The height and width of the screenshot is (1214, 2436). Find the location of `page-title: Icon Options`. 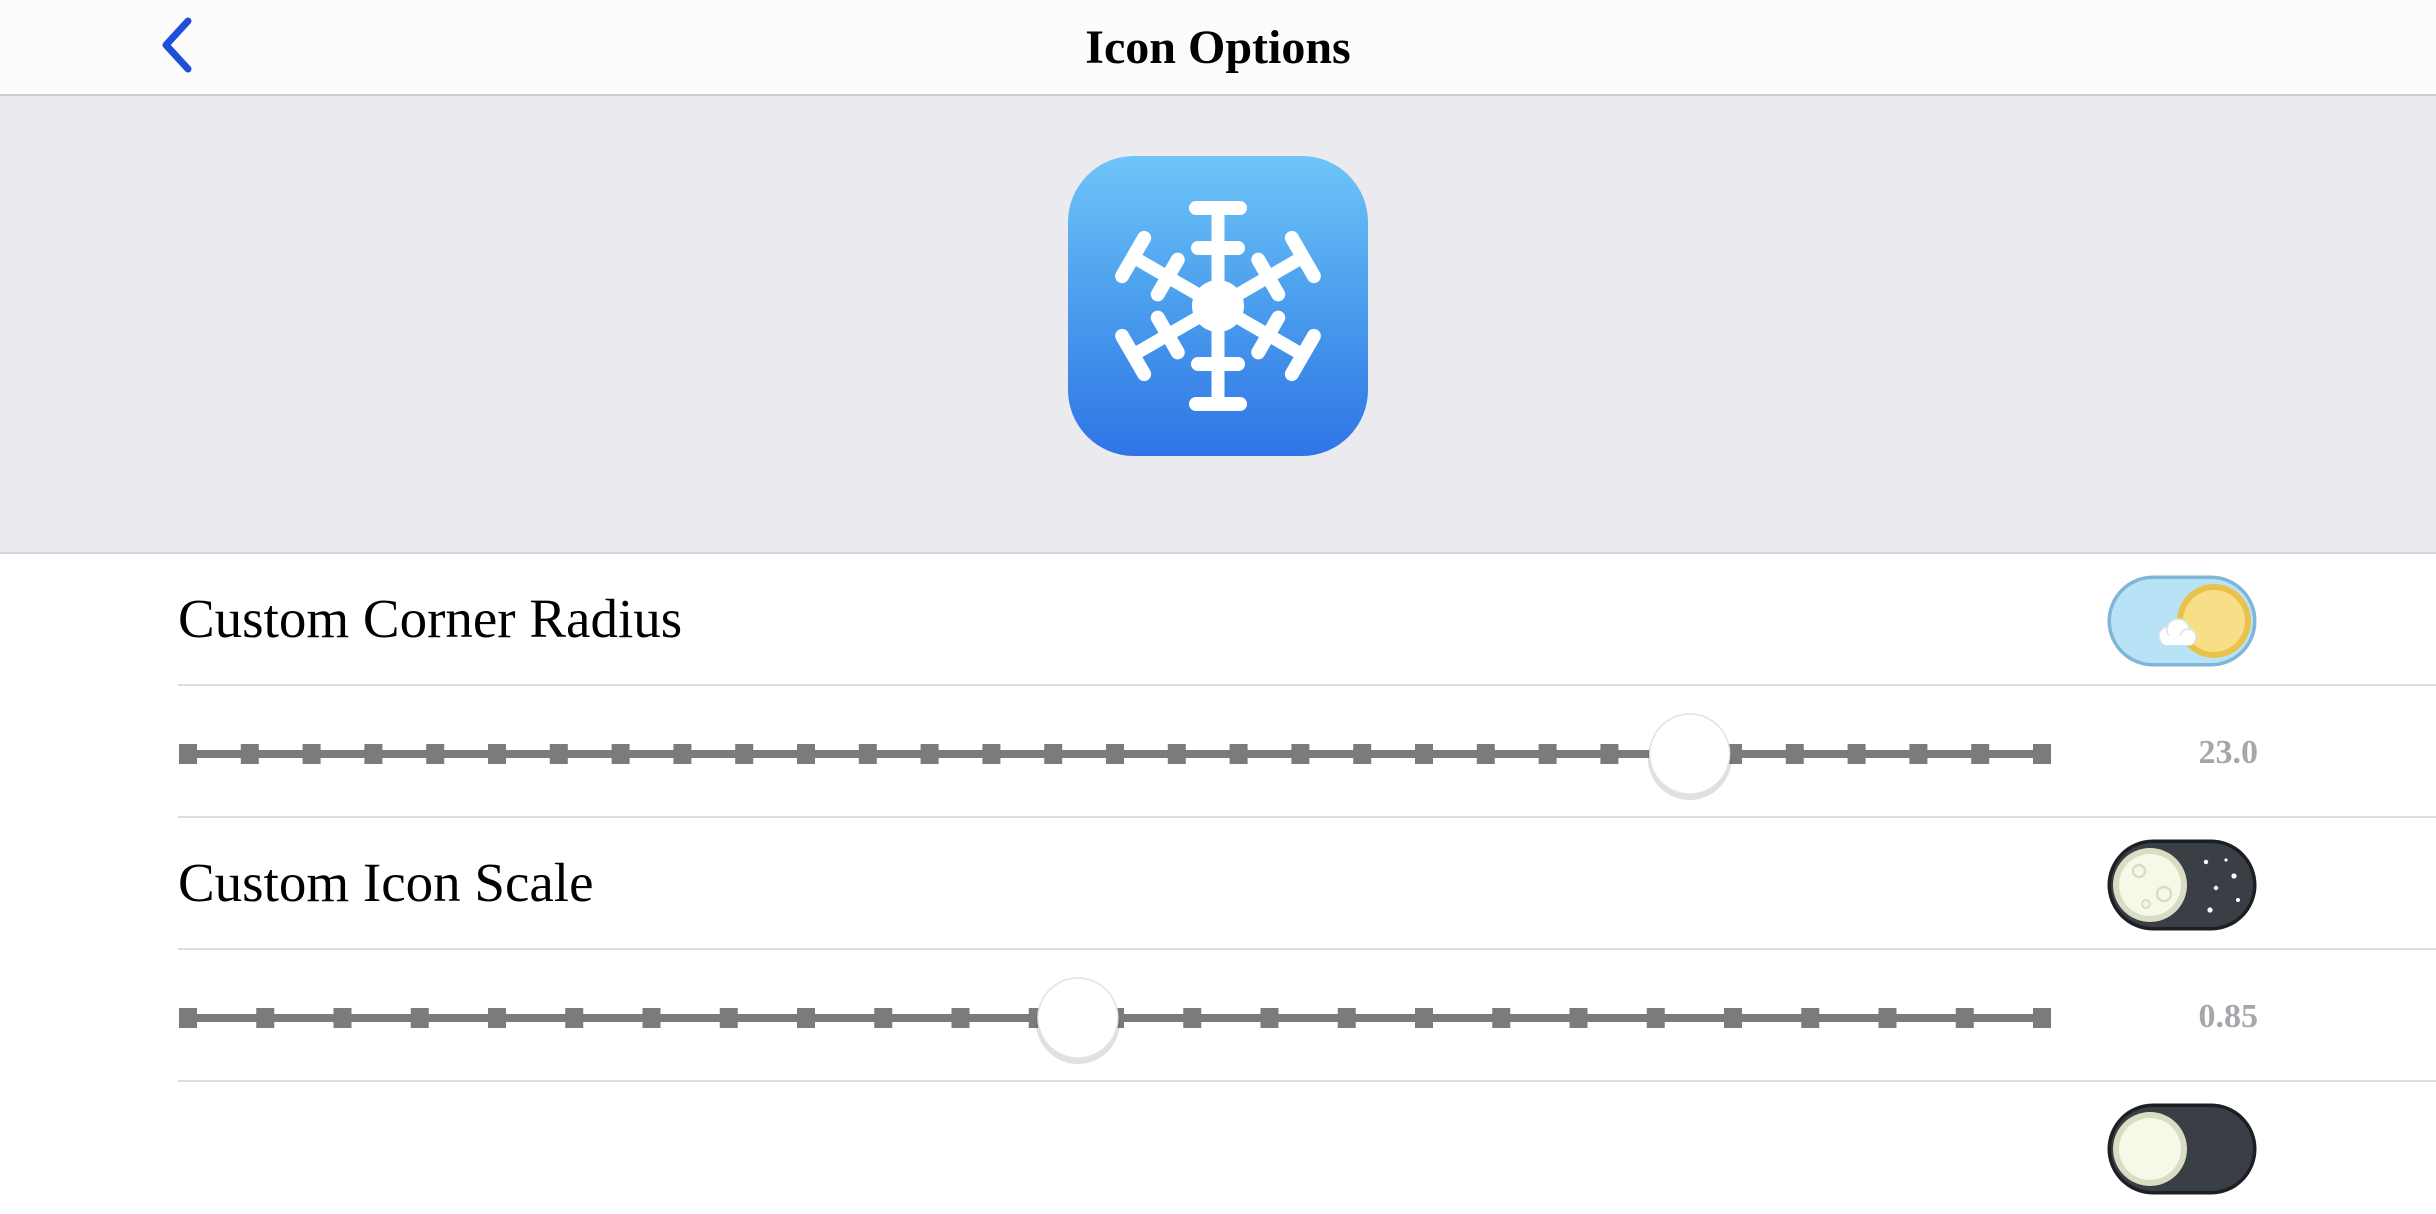

page-title: Icon Options is located at coordinates (1218, 47).